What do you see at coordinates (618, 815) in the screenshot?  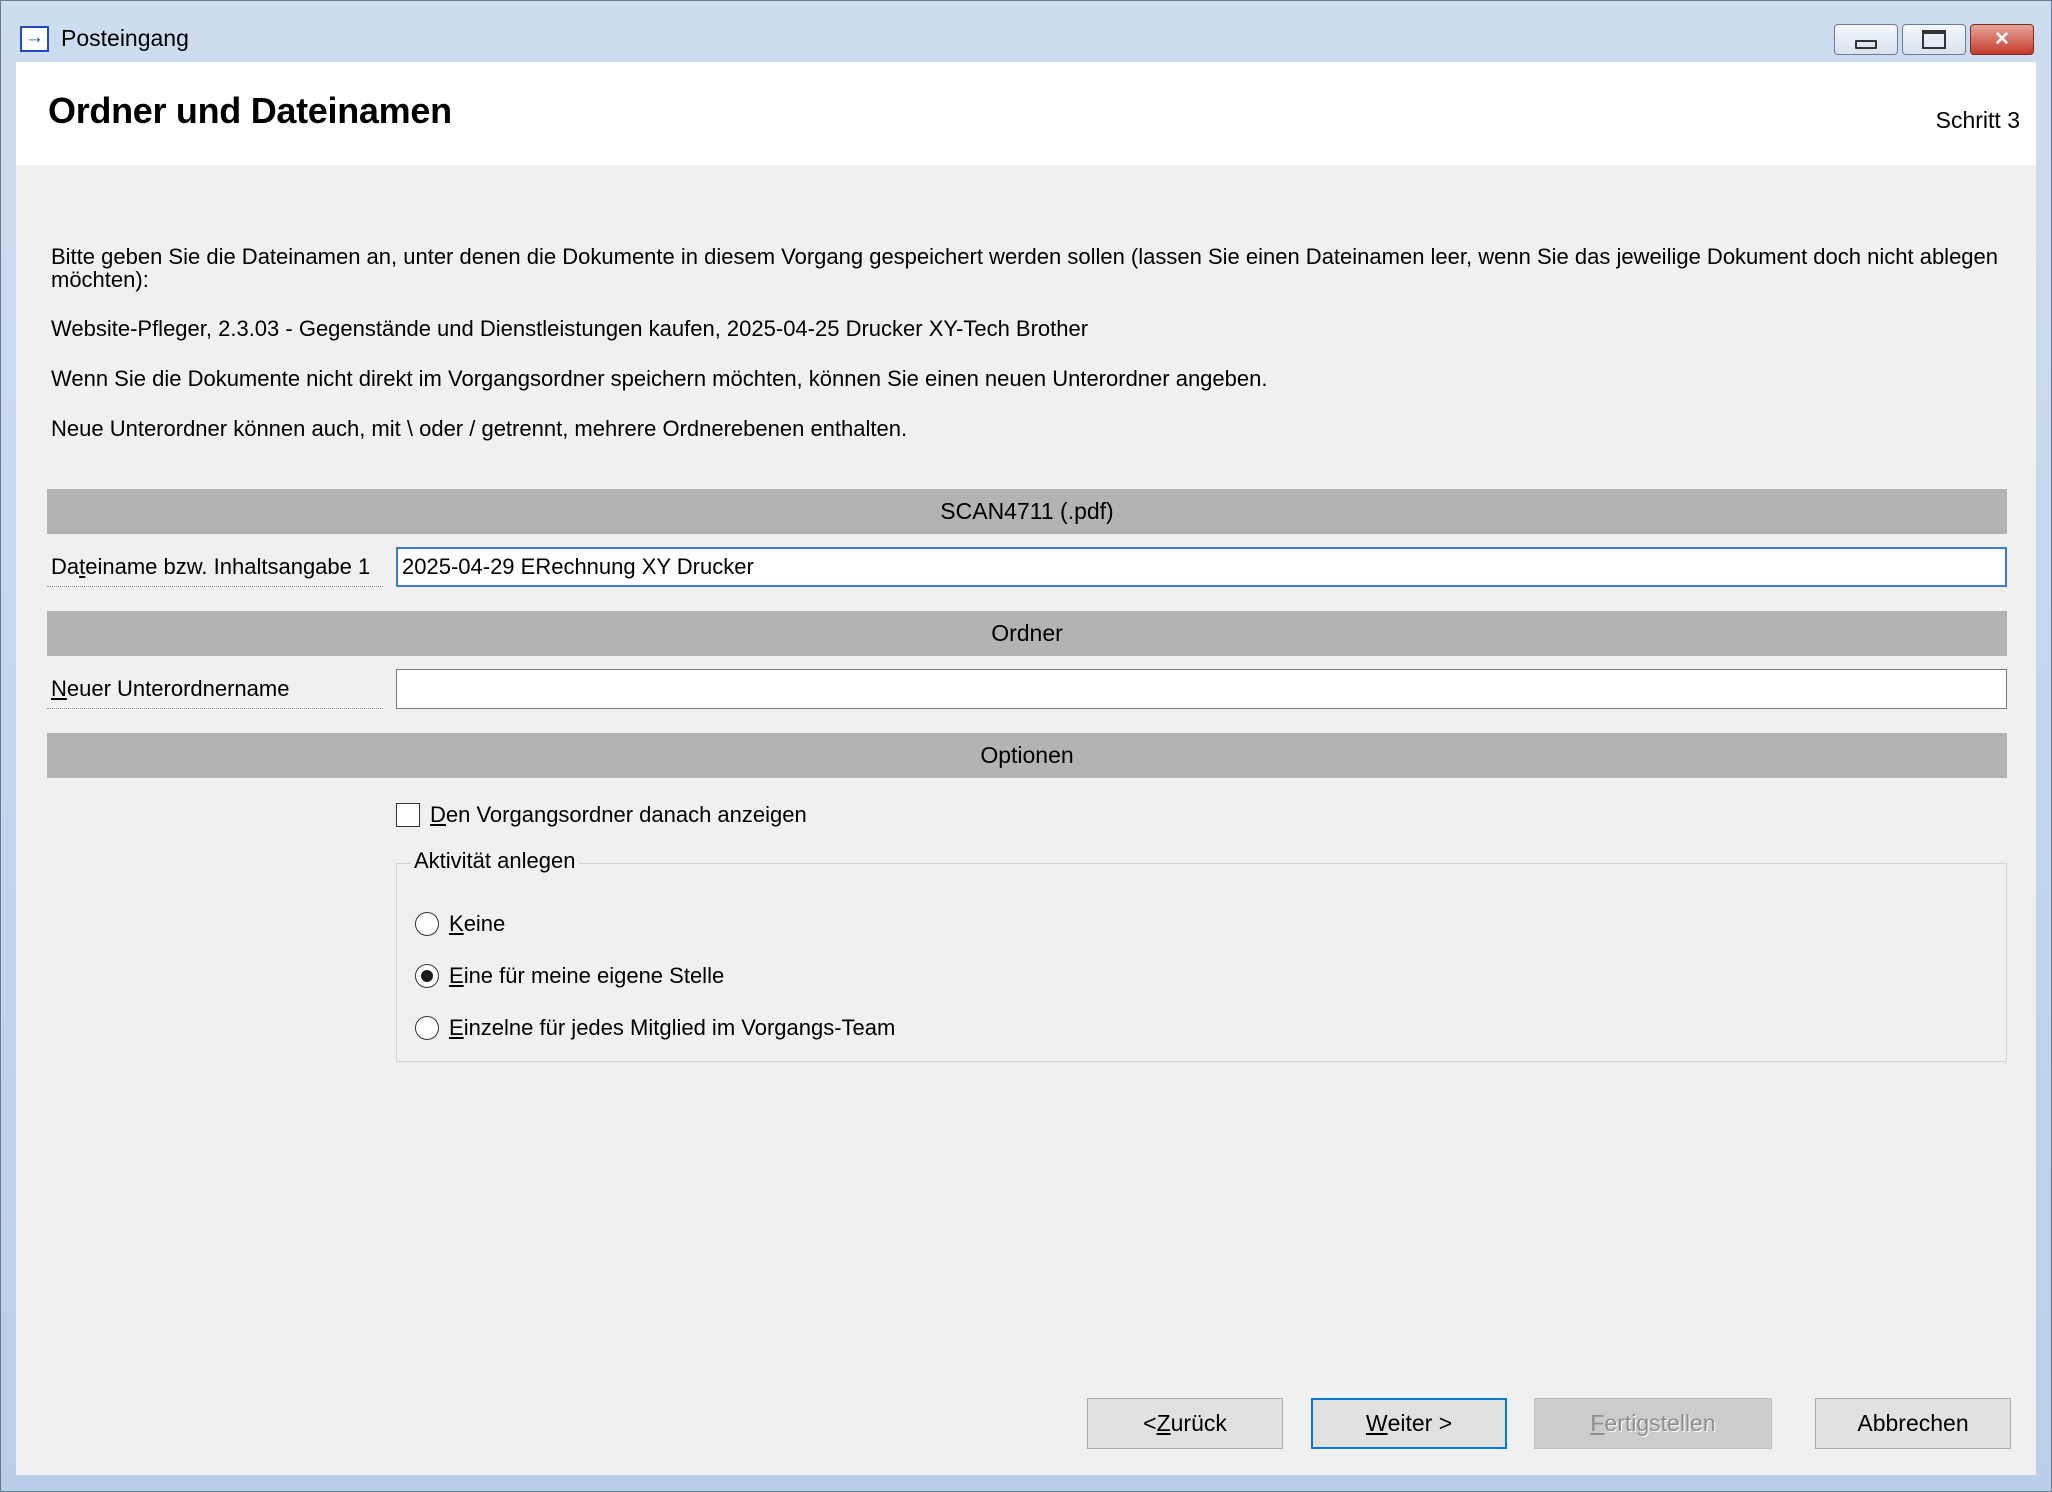 I see `show-folder-label: Den Vorgangsordner danach anzeigen` at bounding box center [618, 815].